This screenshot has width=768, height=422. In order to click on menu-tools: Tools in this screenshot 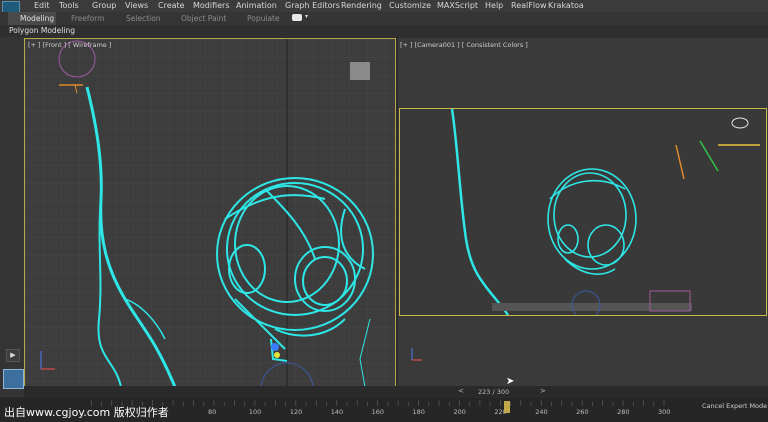, I will do `click(69, 5)`.